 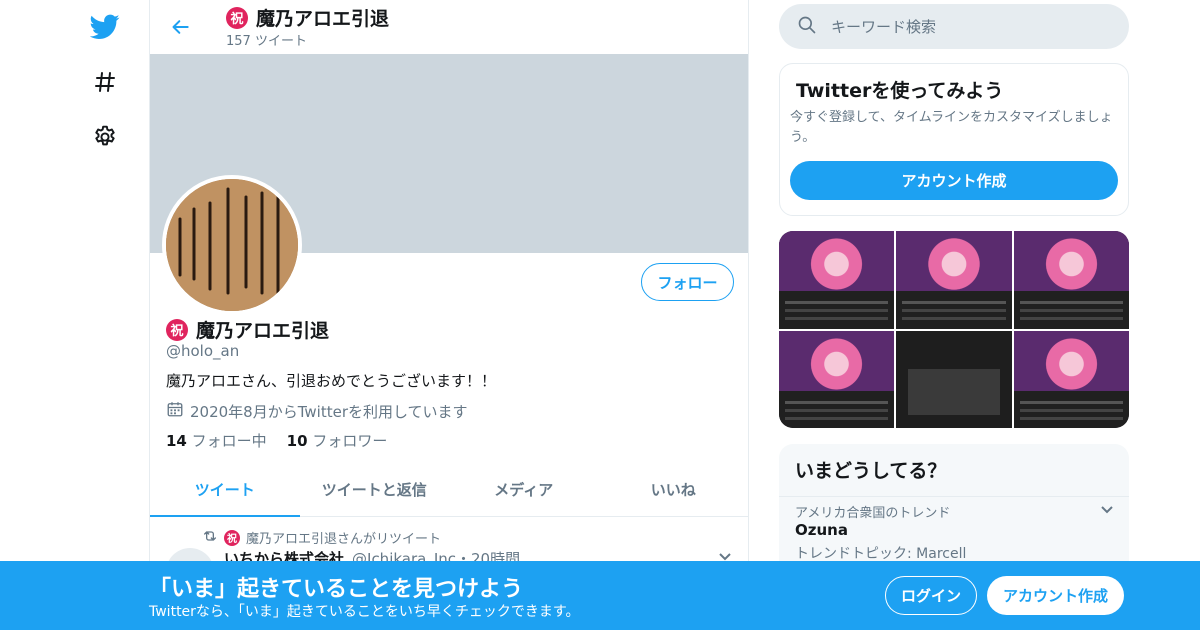 I want to click on calendar-icon, so click(x=175, y=411).